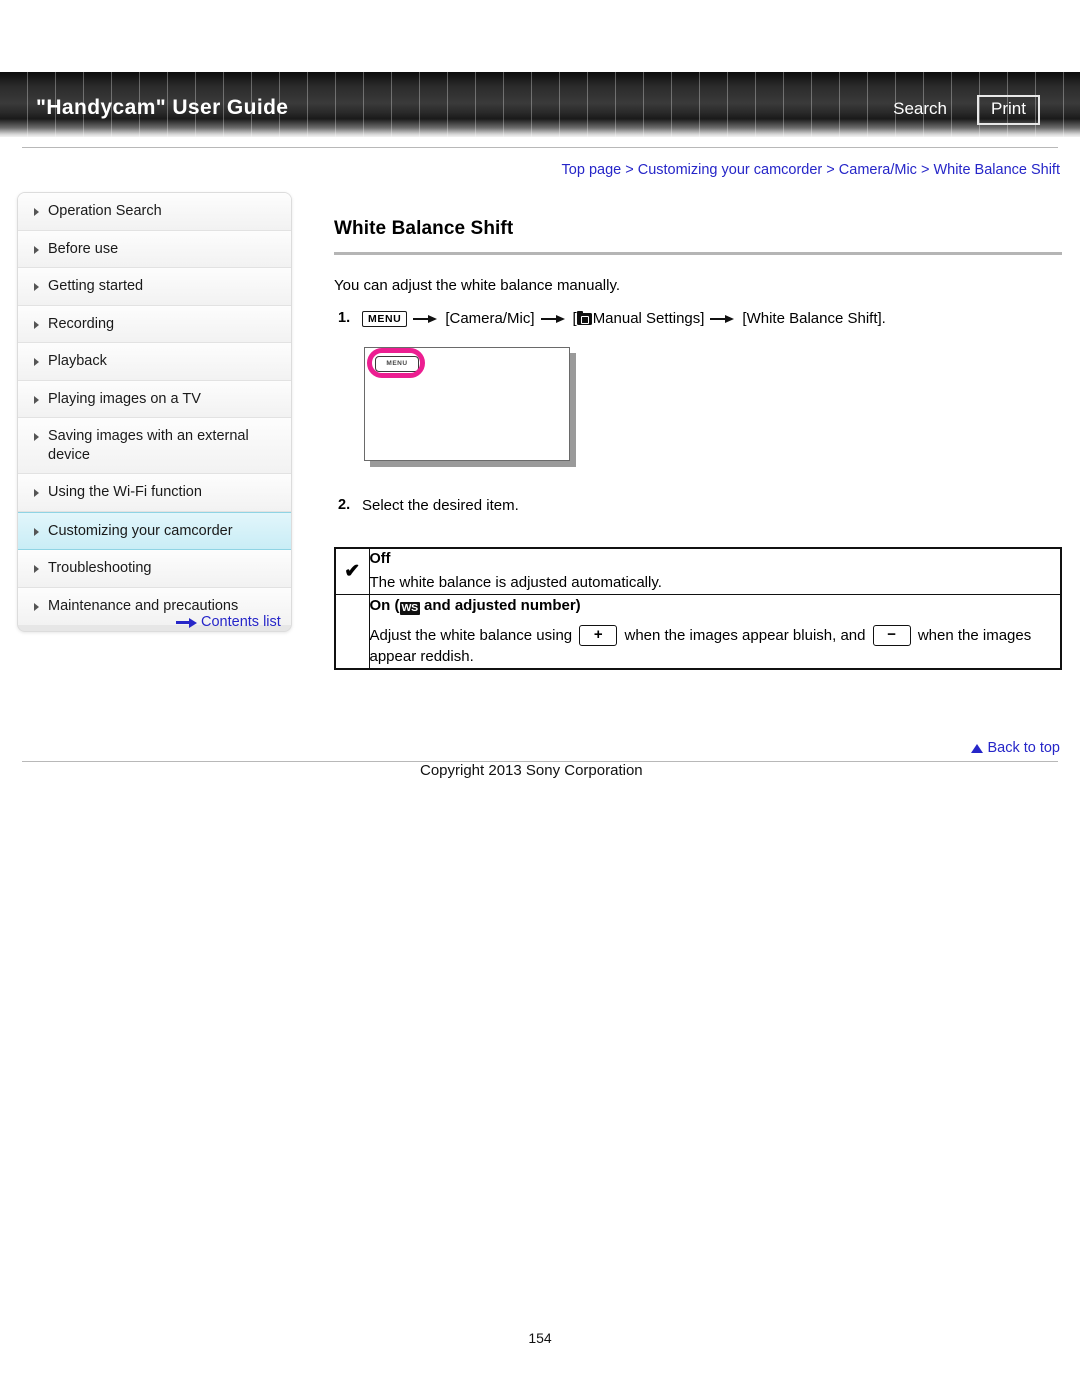  Describe the element at coordinates (1008, 110) in the screenshot. I see `print-button: Print` at that location.